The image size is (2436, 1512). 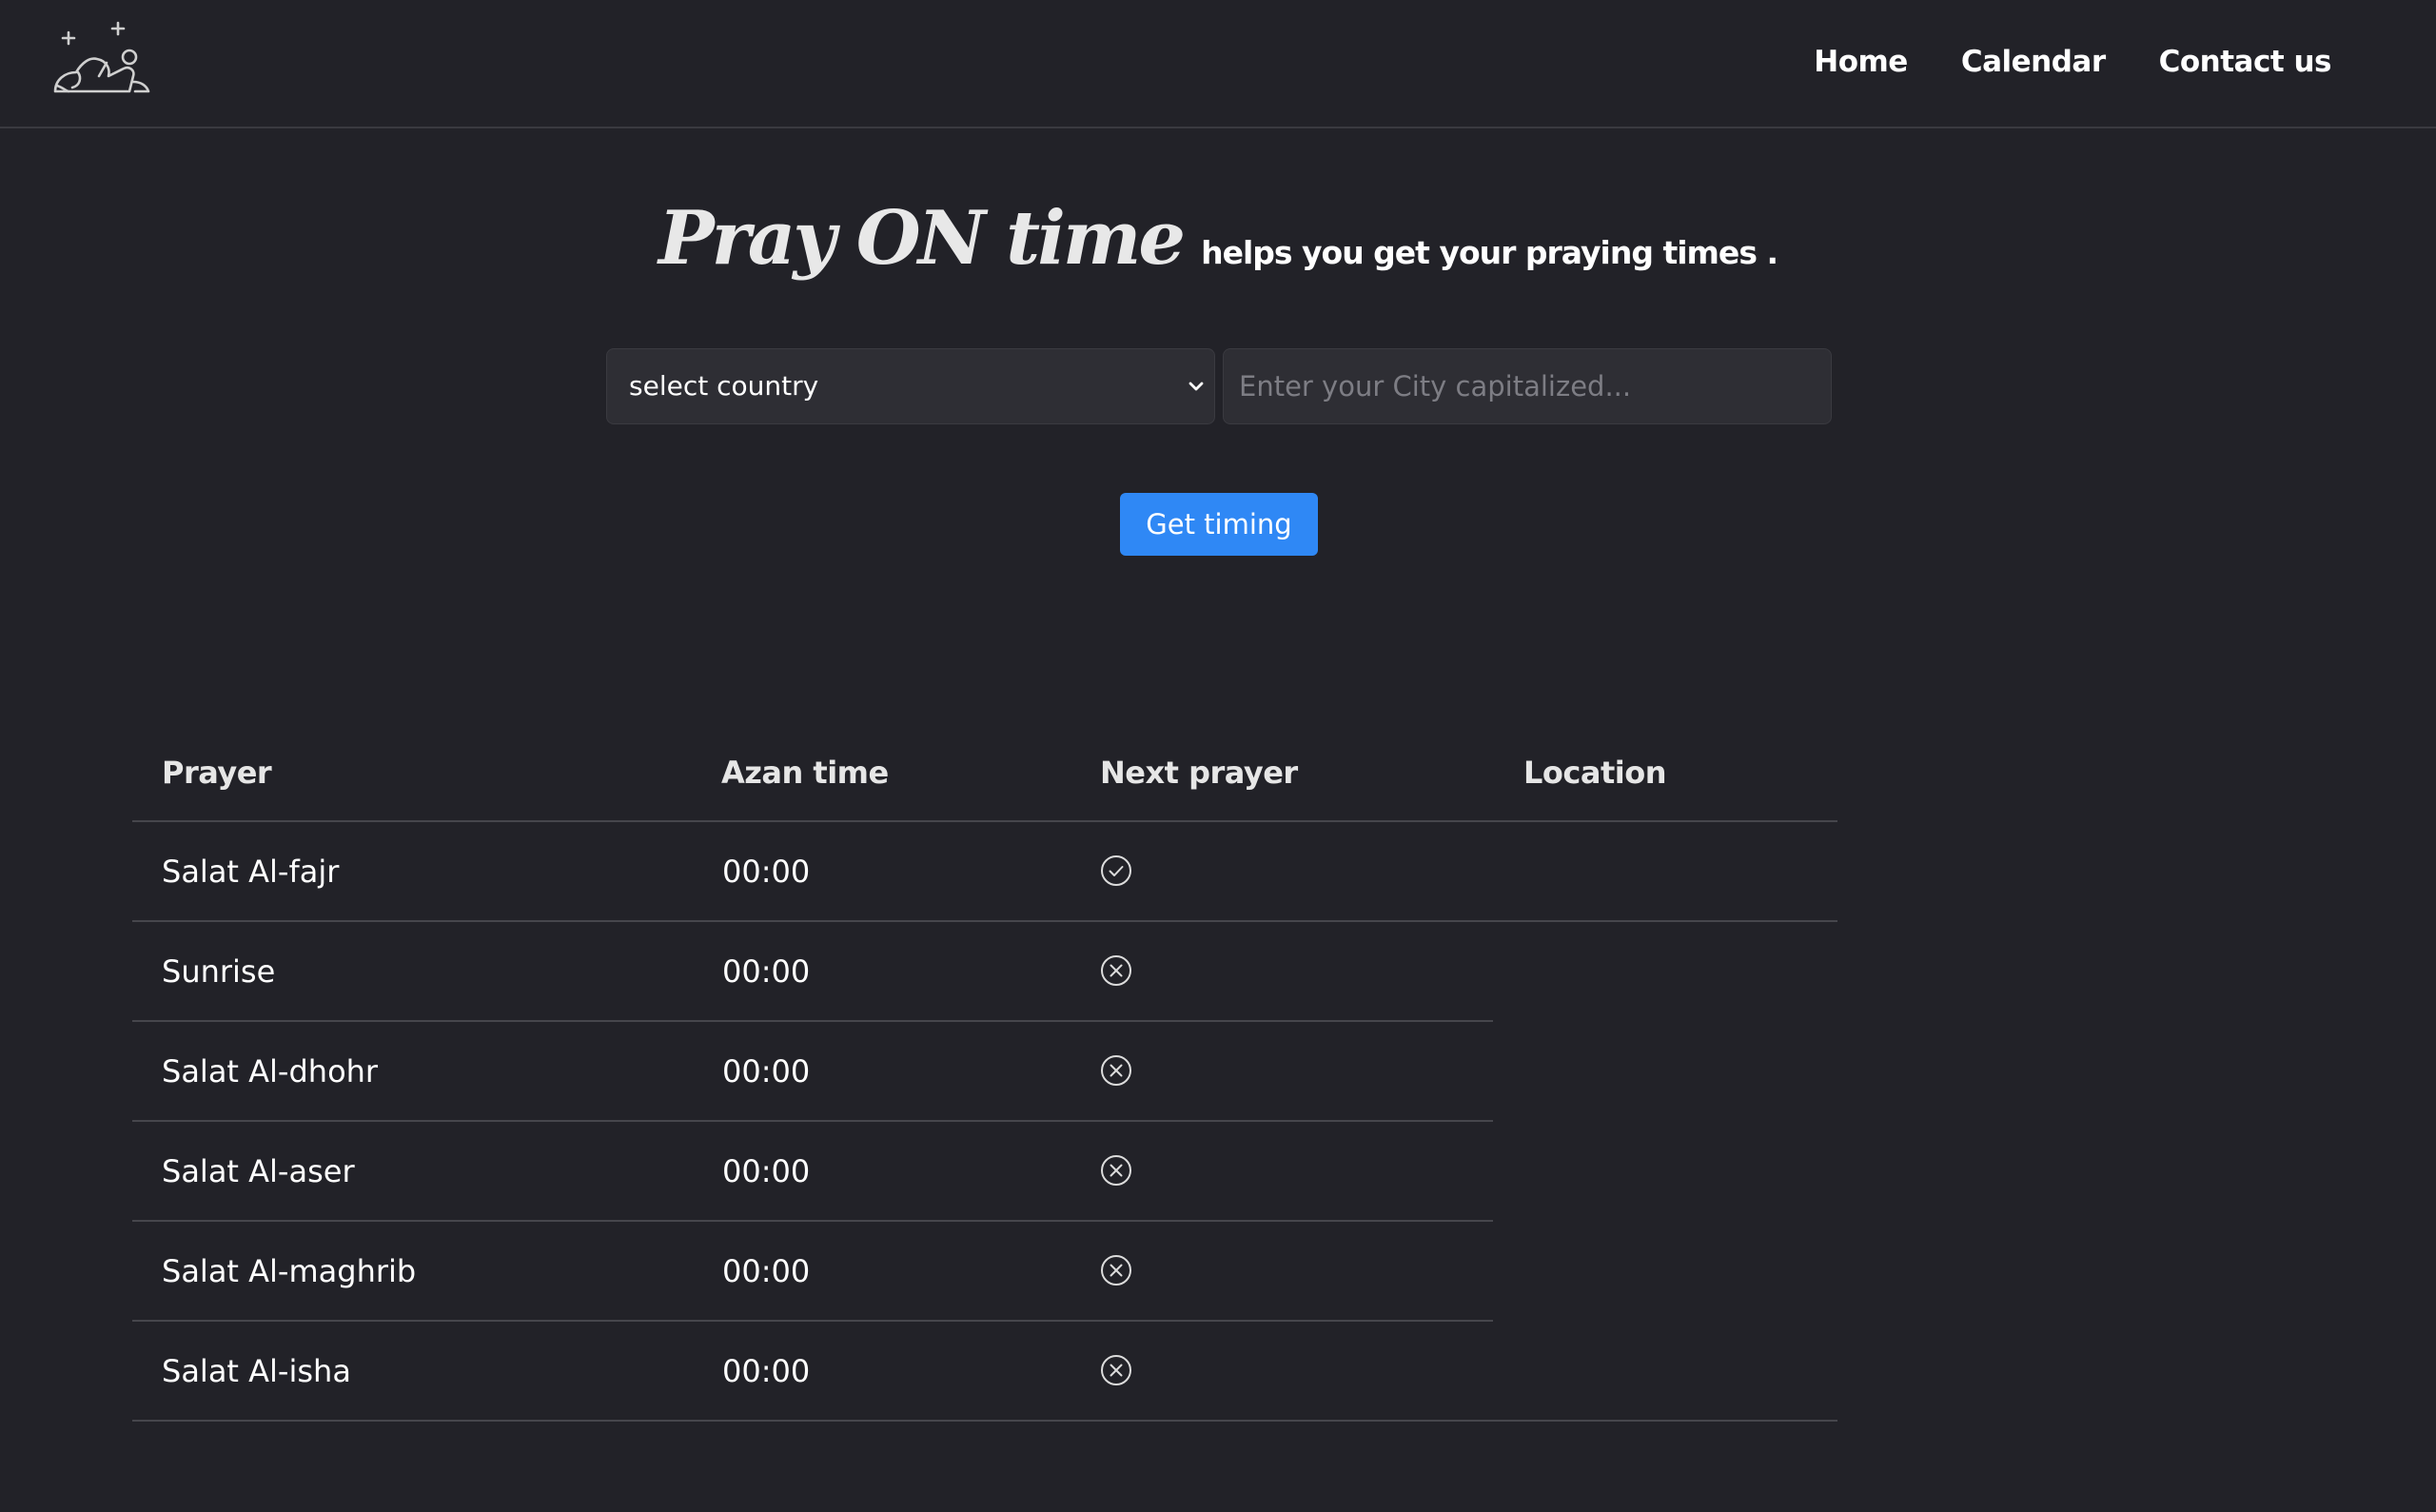 I want to click on table-row: Sunrise 00:00, so click(x=985, y=972).